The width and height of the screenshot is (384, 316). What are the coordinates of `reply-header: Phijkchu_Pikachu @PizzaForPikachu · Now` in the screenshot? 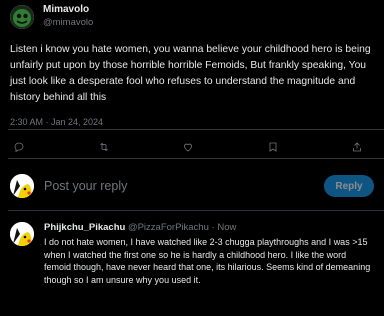 It's located at (209, 228).